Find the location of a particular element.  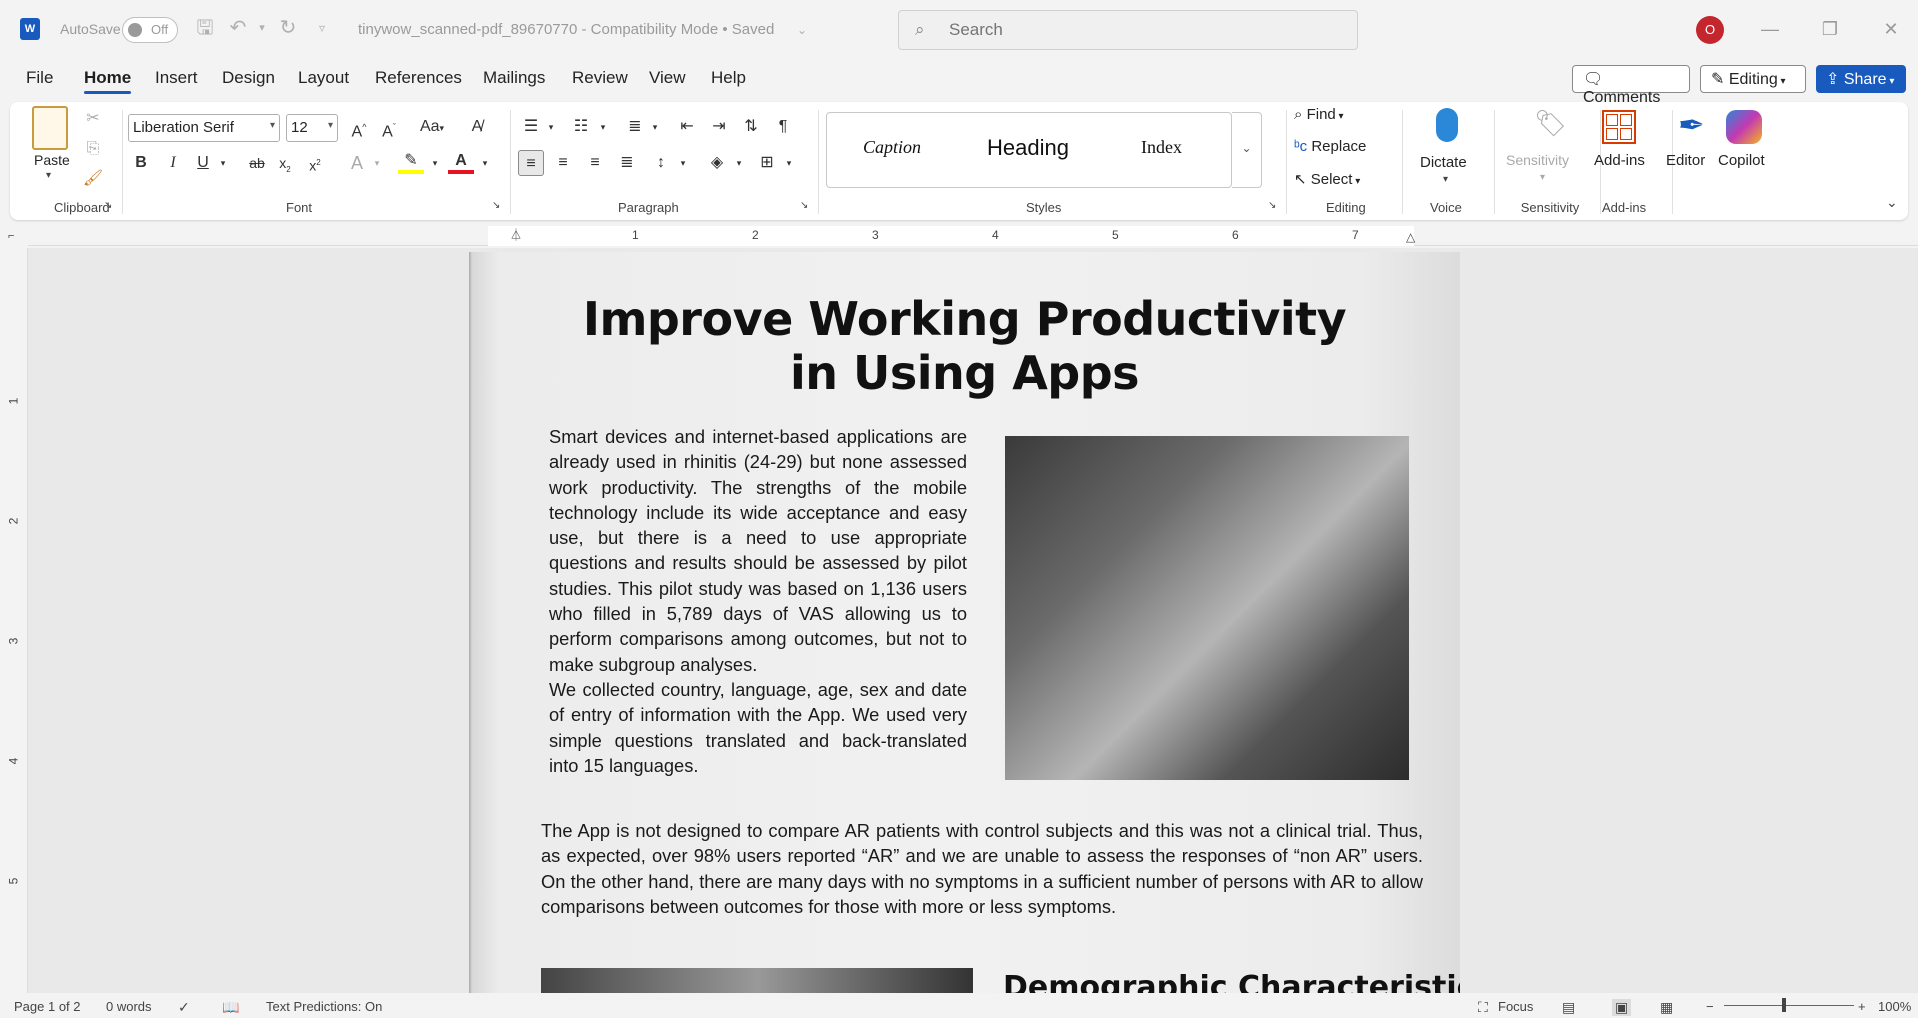

title-line-1: Improve Working Productivity is located at coordinates (964, 319).